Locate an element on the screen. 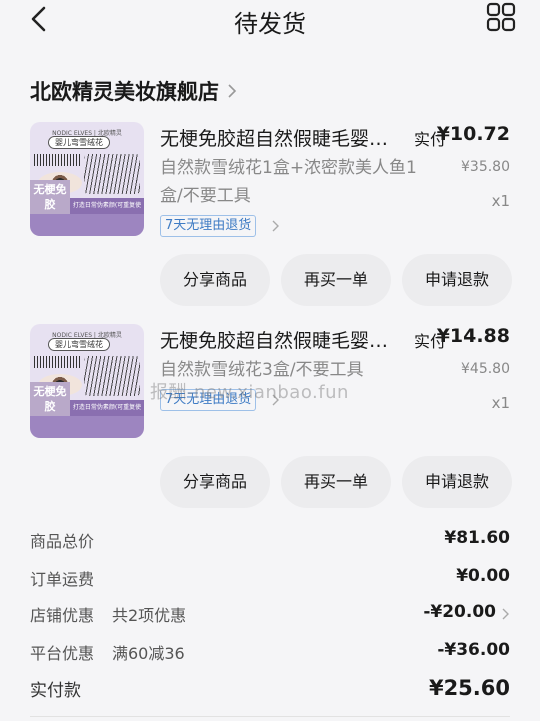  platform-discount-detail: 满60减36 is located at coordinates (148, 653).